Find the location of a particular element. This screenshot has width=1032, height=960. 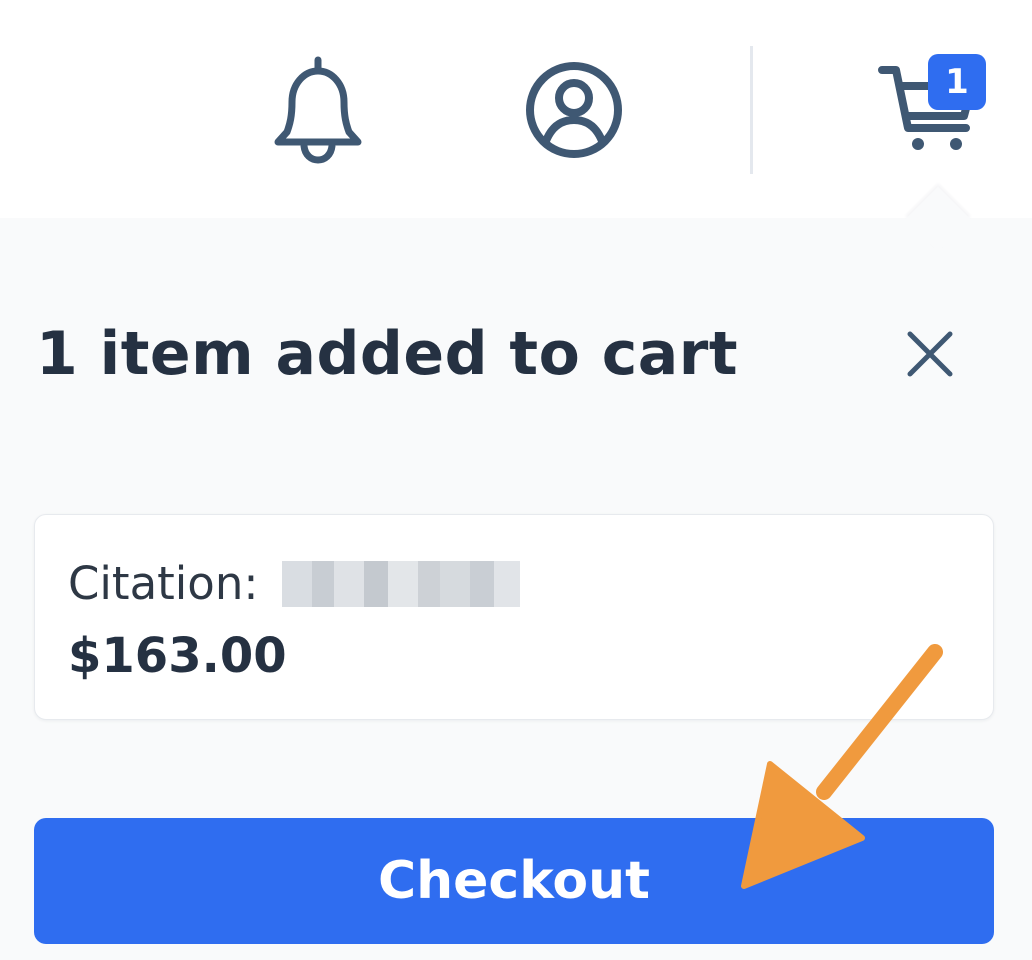

citation-row: Citation: is located at coordinates (294, 584).